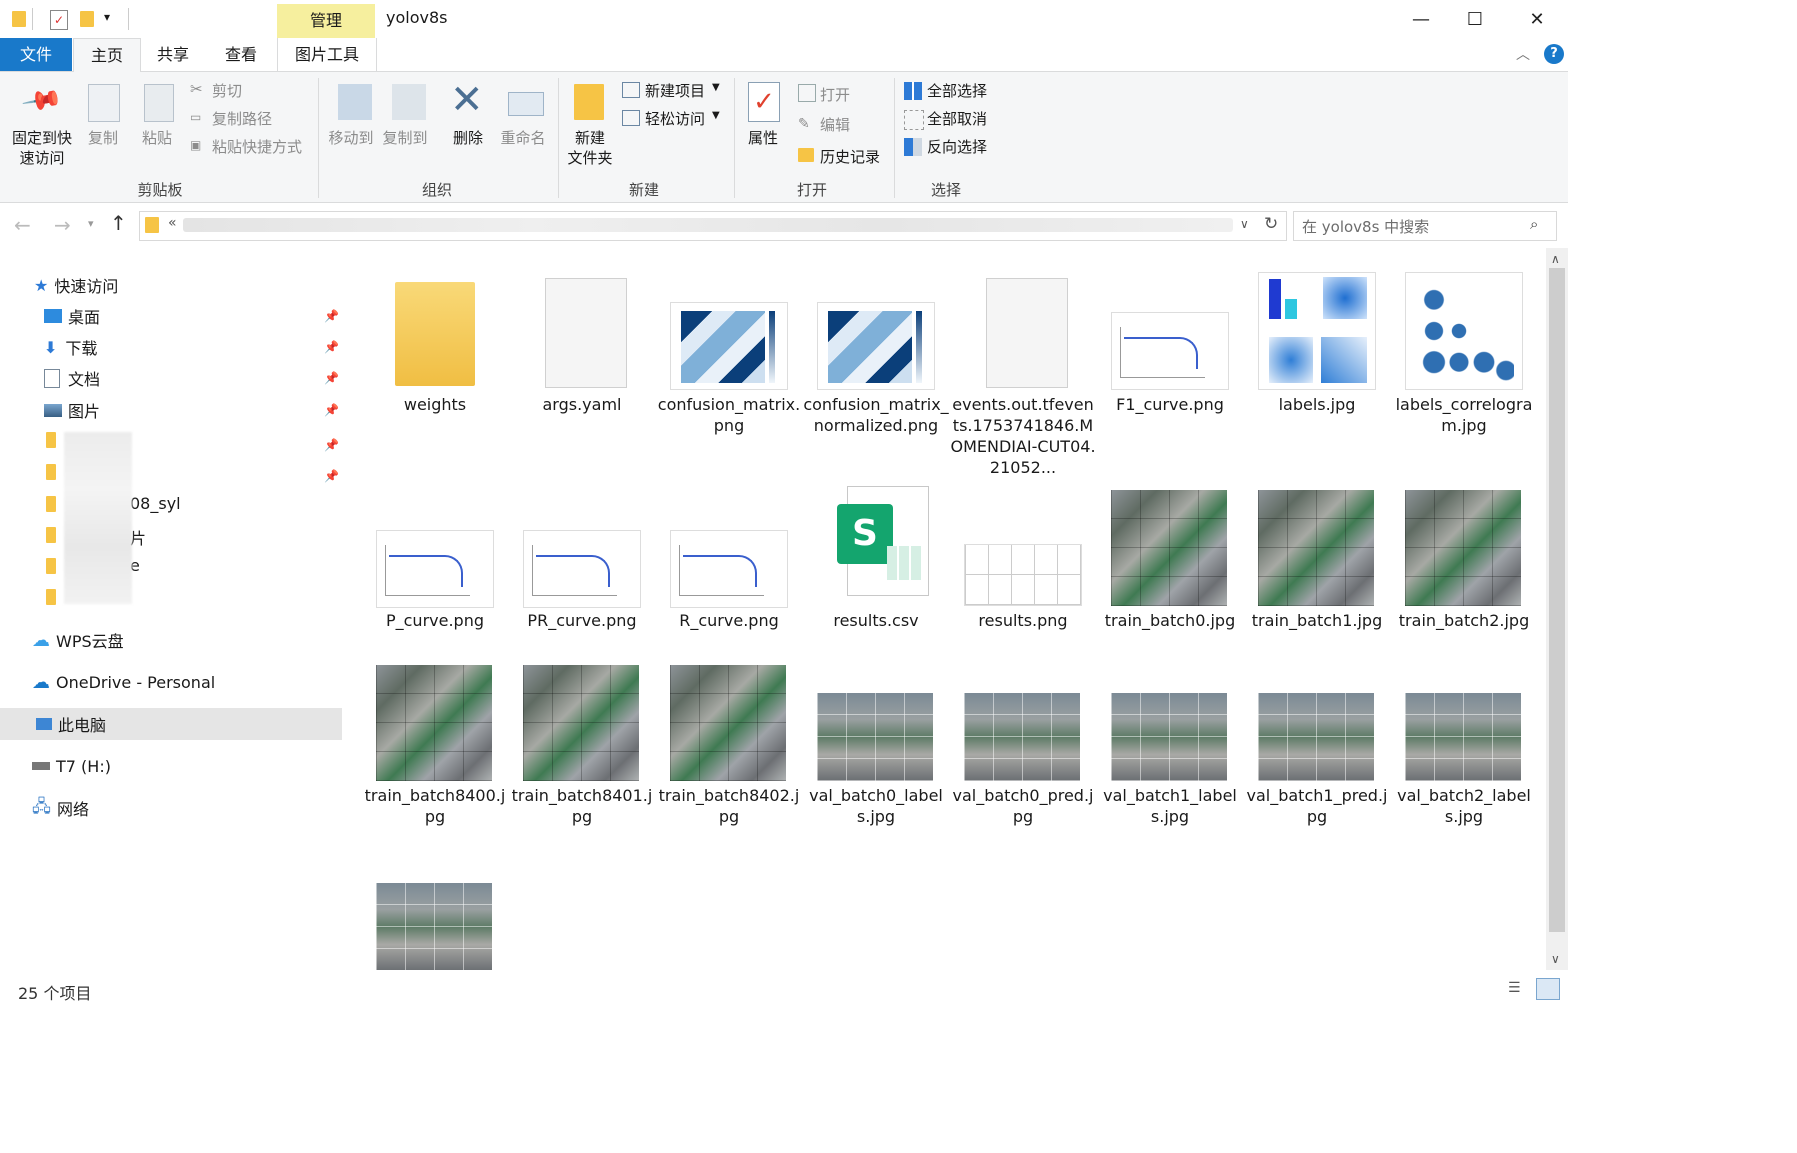 This screenshot has width=1797, height=1153. Describe the element at coordinates (59, 20) in the screenshot. I see `properties-quick-icon: ✓` at that location.